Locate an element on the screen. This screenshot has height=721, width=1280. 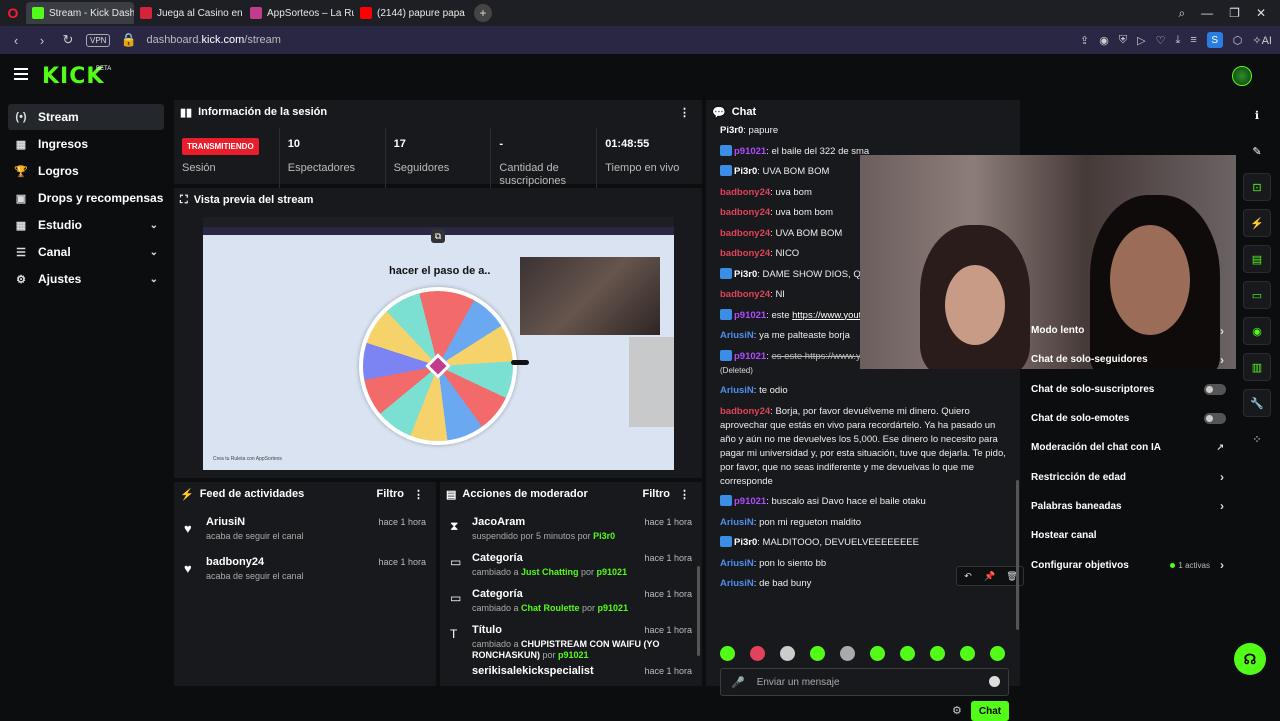
maximize-icon: ❐ is located at coordinates (1234, 13).